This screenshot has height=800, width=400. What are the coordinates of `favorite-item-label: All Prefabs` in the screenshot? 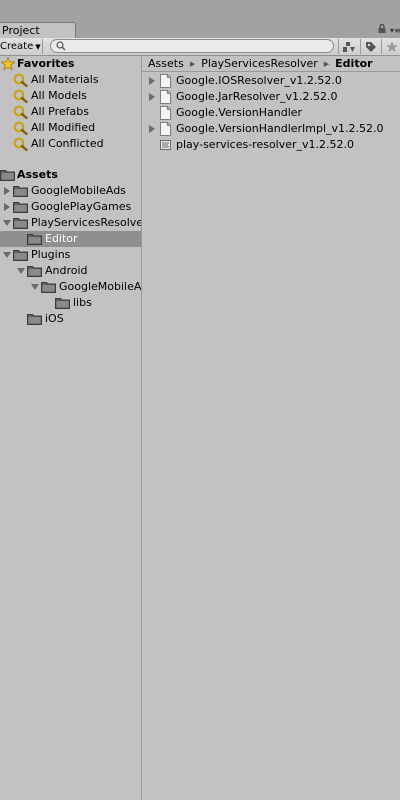 It's located at (60, 111).